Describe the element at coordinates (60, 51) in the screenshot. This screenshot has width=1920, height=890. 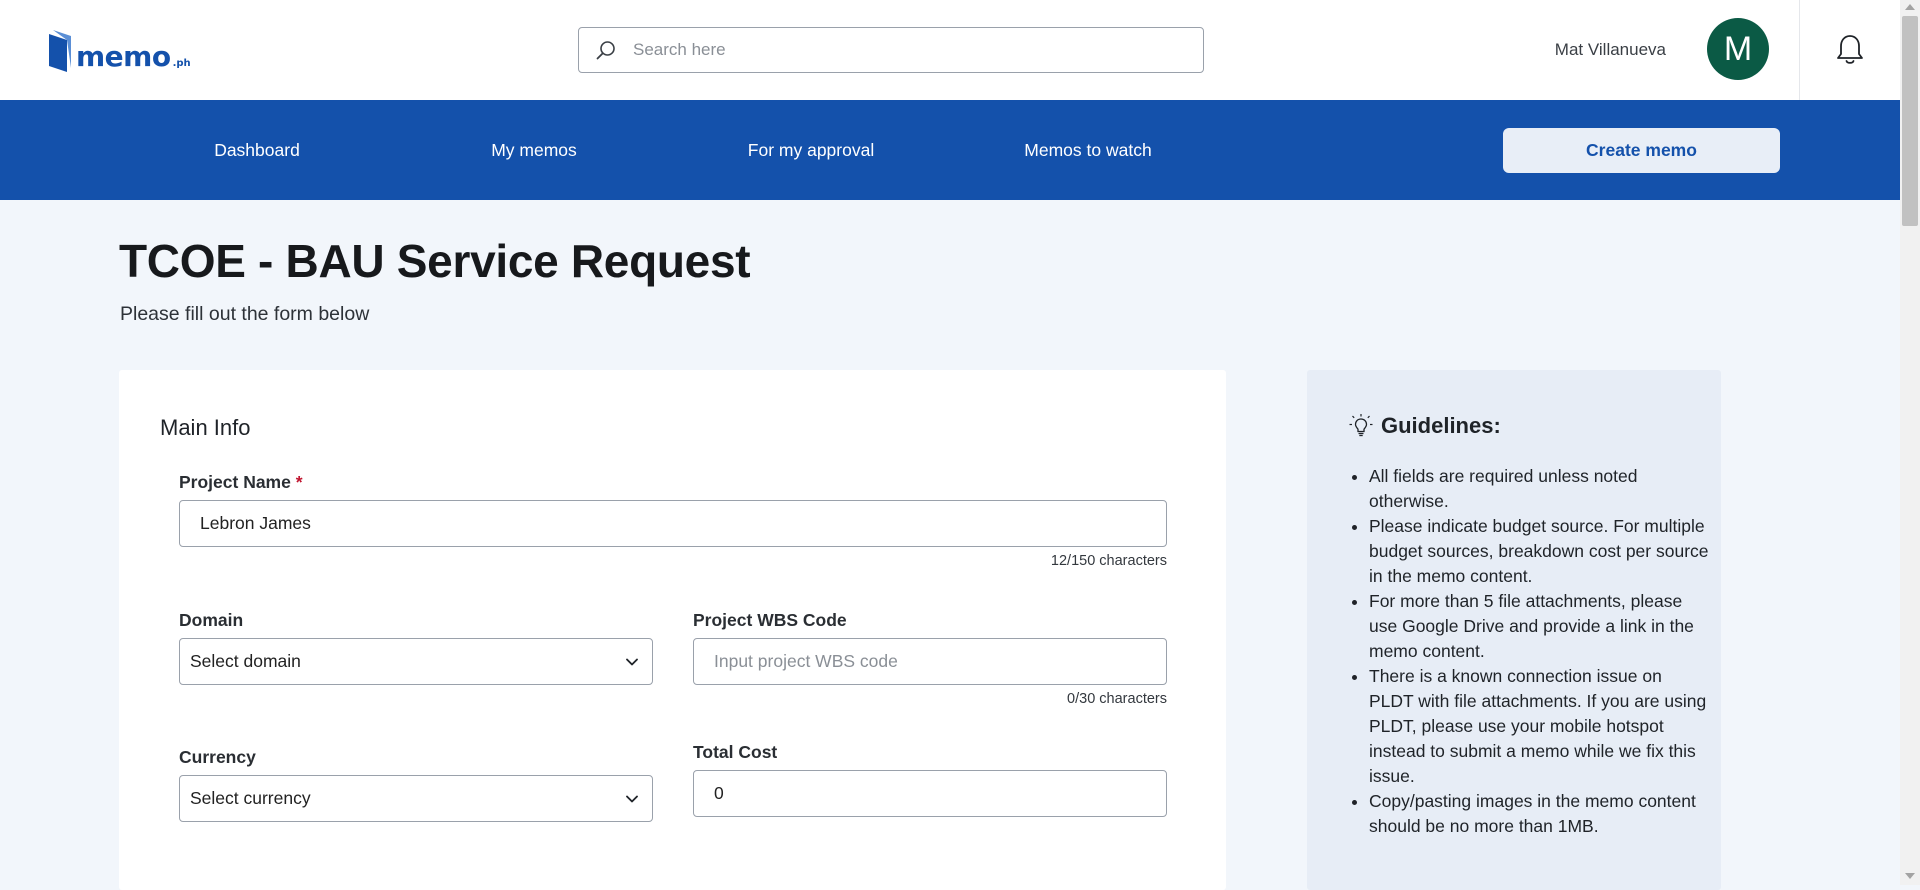
I see `memo-book-icon` at that location.